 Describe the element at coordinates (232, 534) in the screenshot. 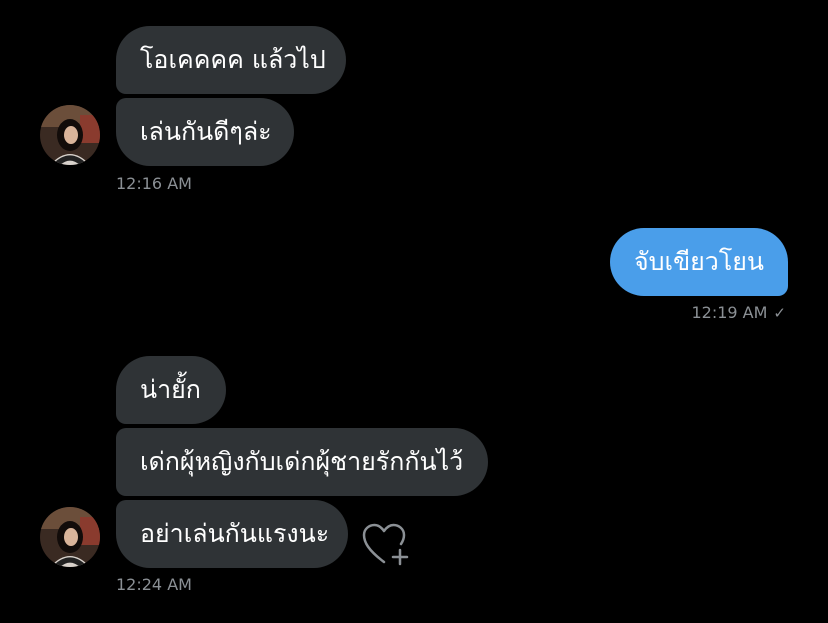

I see `message-bubble: อย่าเล่นกันแรงนะ` at that location.